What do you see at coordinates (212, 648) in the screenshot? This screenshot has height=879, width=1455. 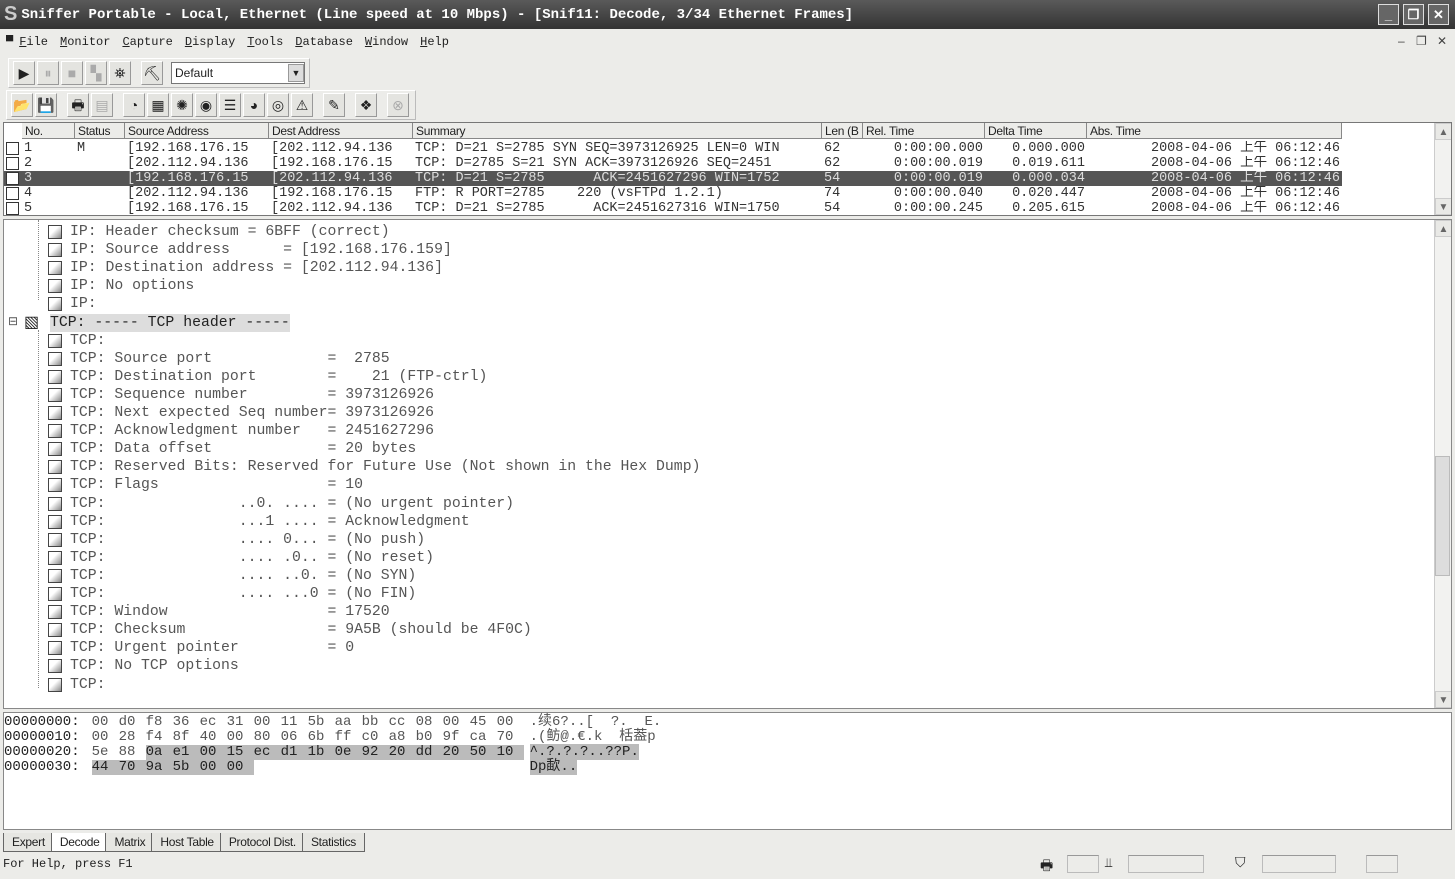 I see `decode-line: TCP: Urgent pointer = 0` at bounding box center [212, 648].